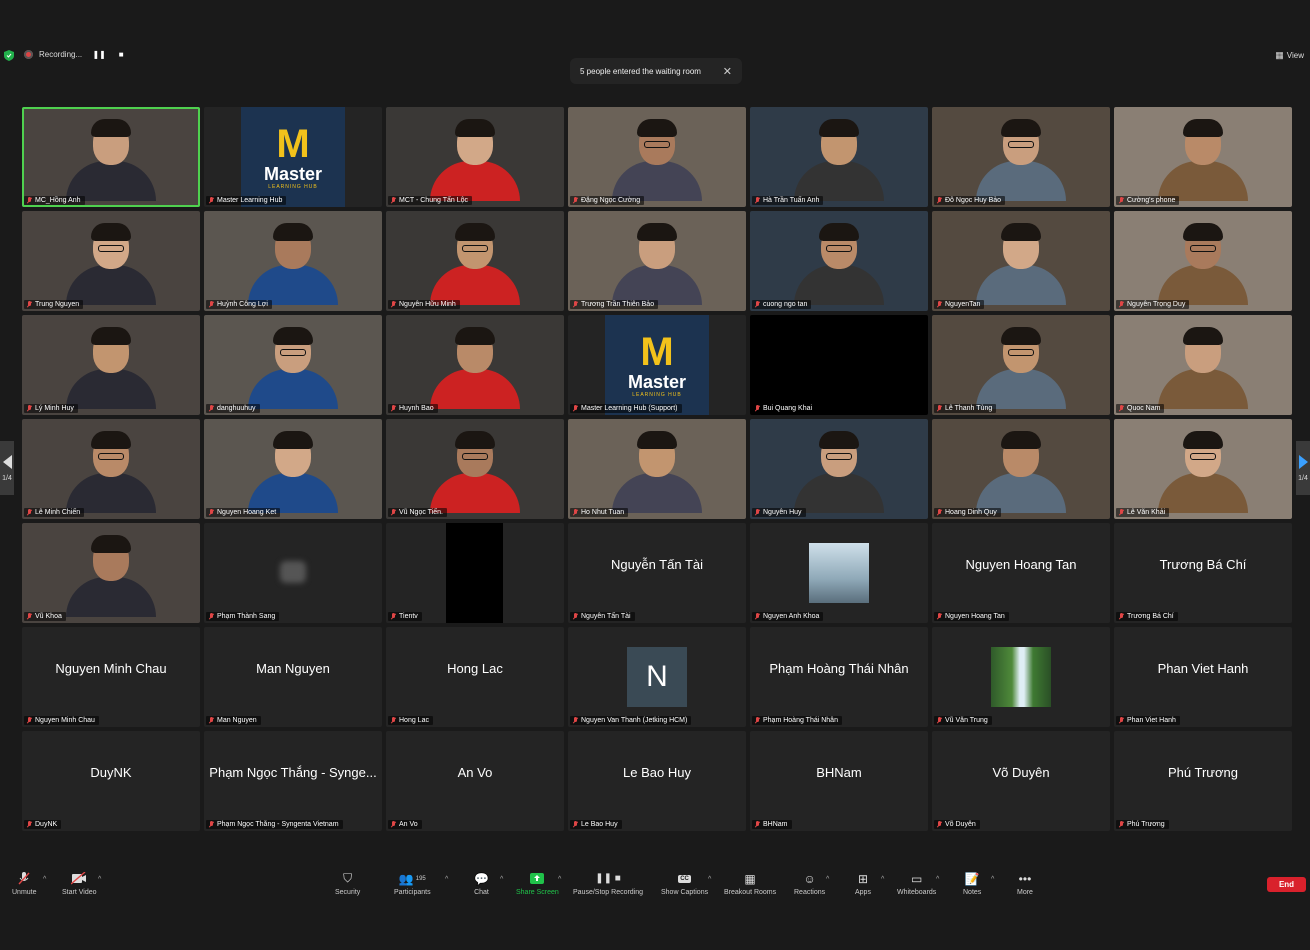  I want to click on participant-tile: Nguyễn Hữu Minh, so click(475, 261).